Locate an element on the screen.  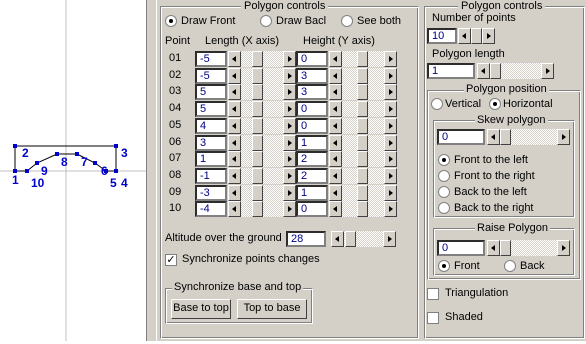
polygon-length-decrease is located at coordinates (483, 71).